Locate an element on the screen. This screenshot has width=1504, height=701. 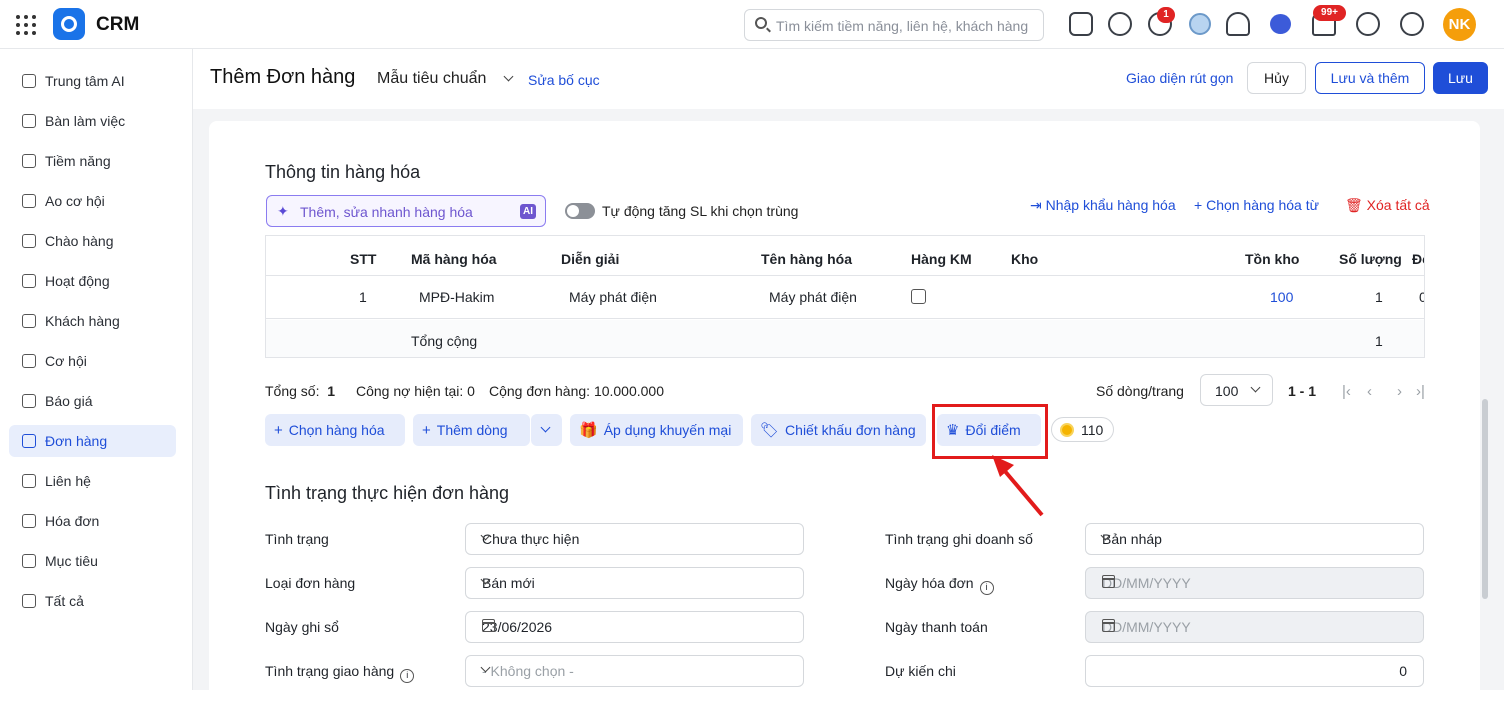
field-value: Chưa thực hiện is located at coordinates (531, 539).